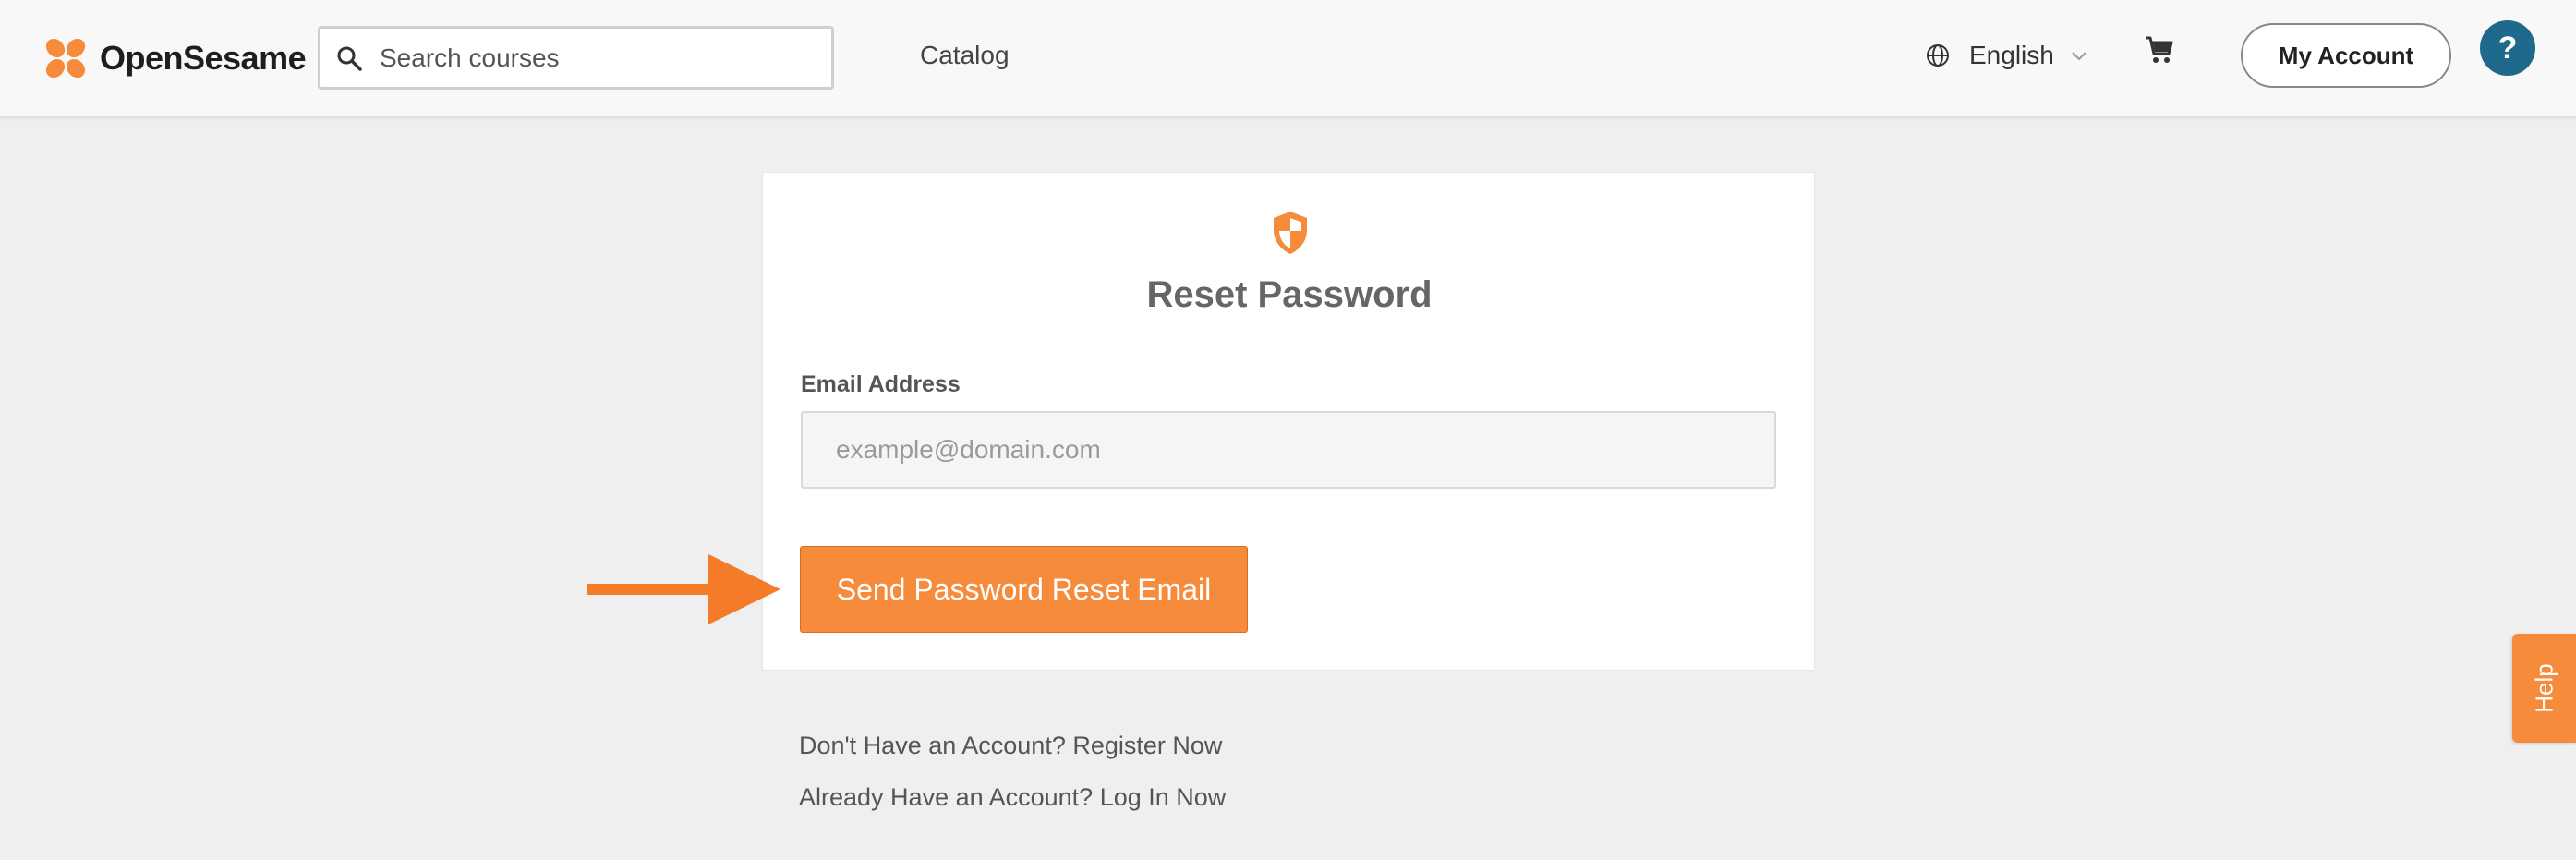  What do you see at coordinates (1288, 59) in the screenshot?
I see `top-navigation-bar: OpenSesame Catalog English My Account ?` at bounding box center [1288, 59].